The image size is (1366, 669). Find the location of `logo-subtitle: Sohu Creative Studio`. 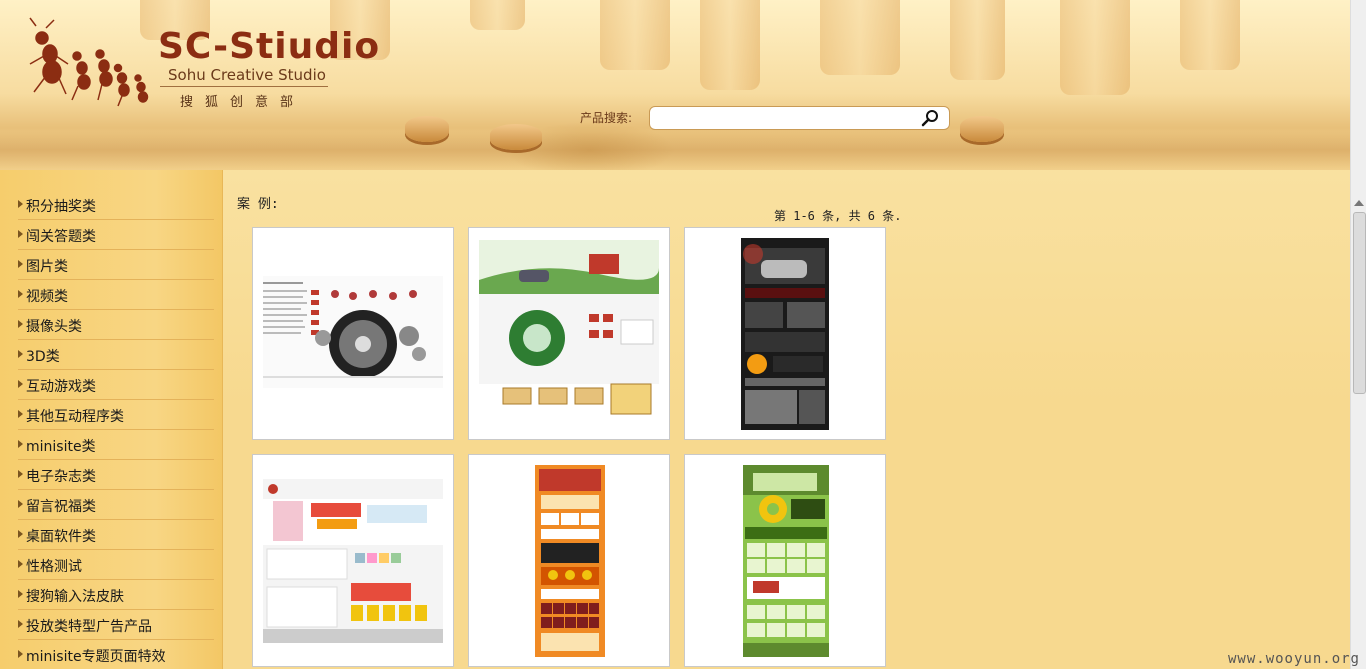

logo-subtitle: Sohu Creative Studio is located at coordinates (247, 75).